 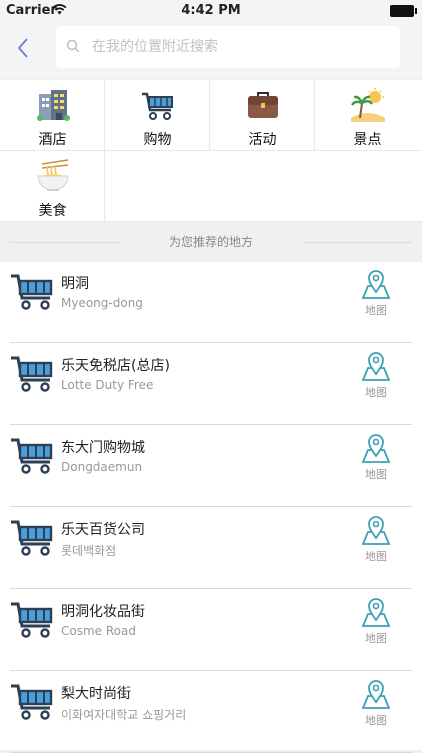 I want to click on place-name: 东大门购物城, so click(x=103, y=448).